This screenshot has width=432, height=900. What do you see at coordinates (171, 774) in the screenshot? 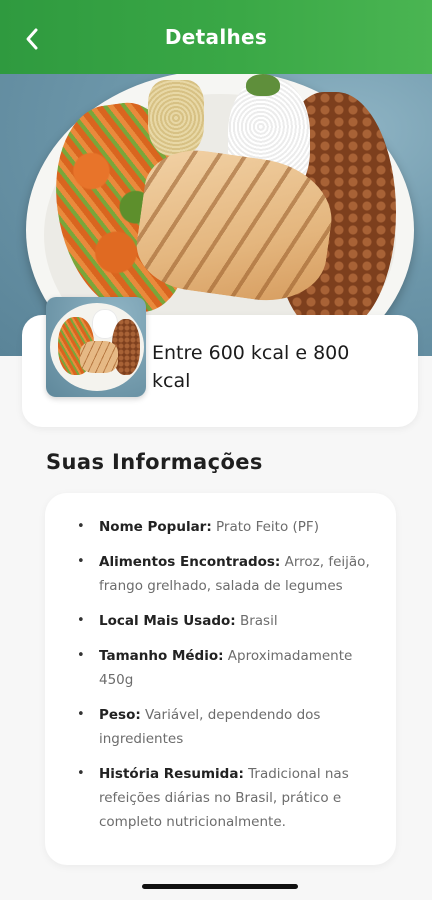
I see `info-label: História Resumida:` at bounding box center [171, 774].